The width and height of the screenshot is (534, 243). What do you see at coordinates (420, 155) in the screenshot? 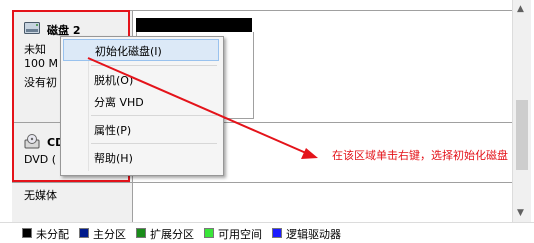
I see `annotation-text: 在该区域单击右键，选择初始化磁盘` at bounding box center [420, 155].